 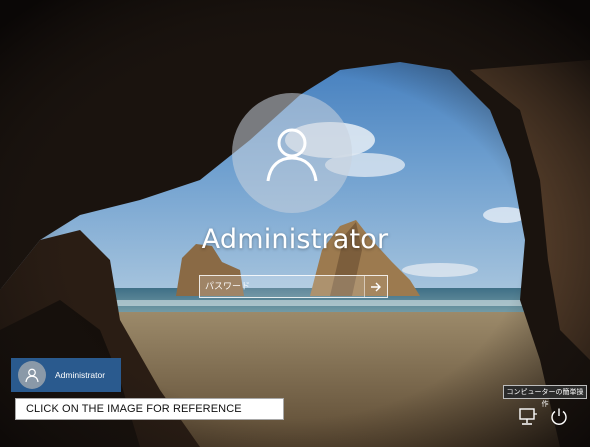 I want to click on user-list-item-administrator: Administrator, so click(x=66, y=375).